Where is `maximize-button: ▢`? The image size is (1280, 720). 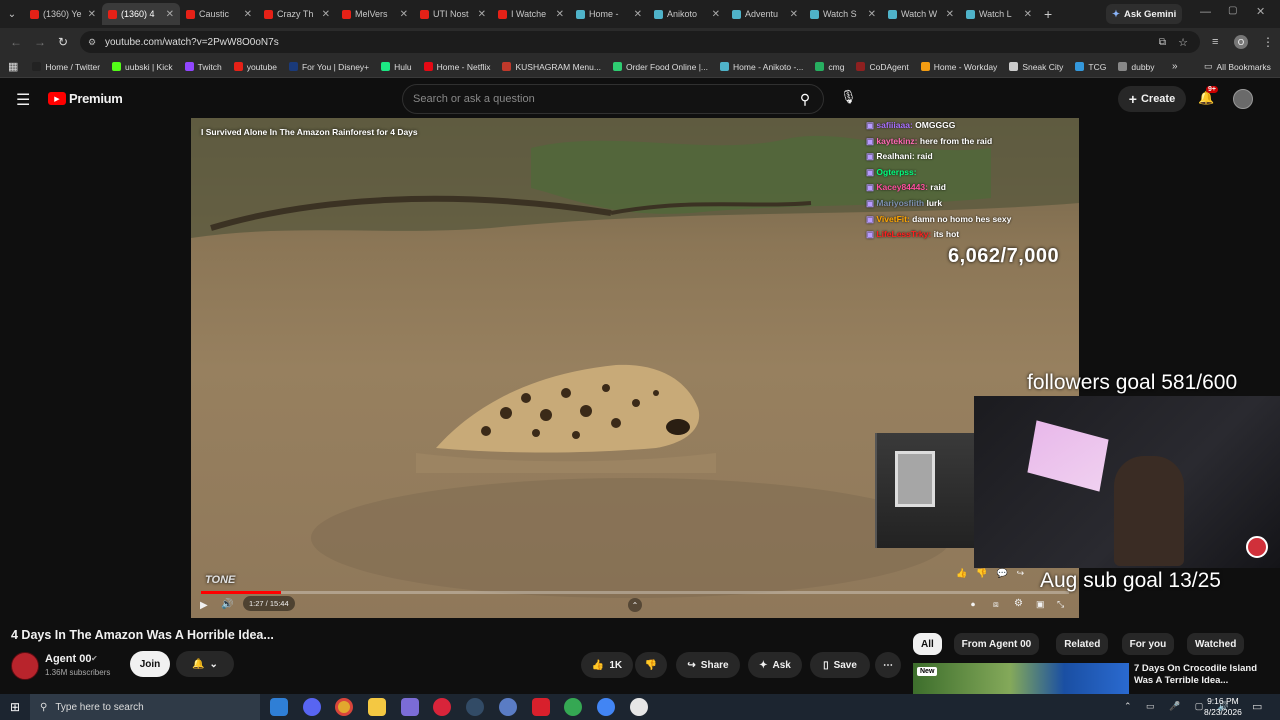 maximize-button: ▢ is located at coordinates (1232, 10).